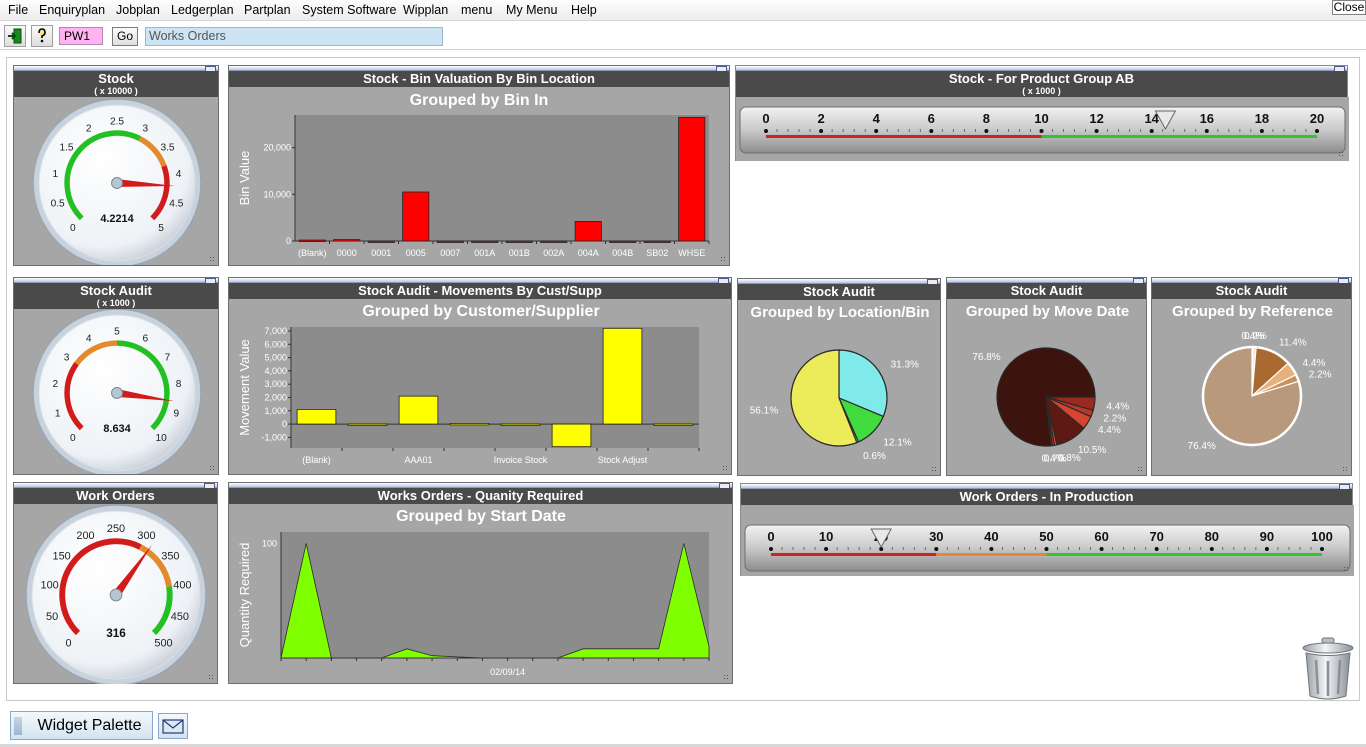  What do you see at coordinates (1314, 363) in the screenshot?
I see `pie-label: 4.4%` at bounding box center [1314, 363].